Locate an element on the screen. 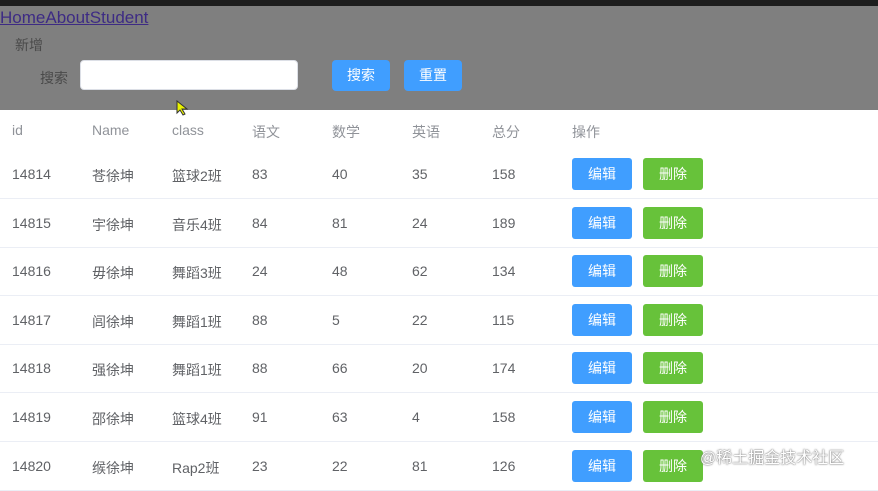 Image resolution: width=878 pixels, height=491 pixels. search-label: 搜索 is located at coordinates (54, 78).